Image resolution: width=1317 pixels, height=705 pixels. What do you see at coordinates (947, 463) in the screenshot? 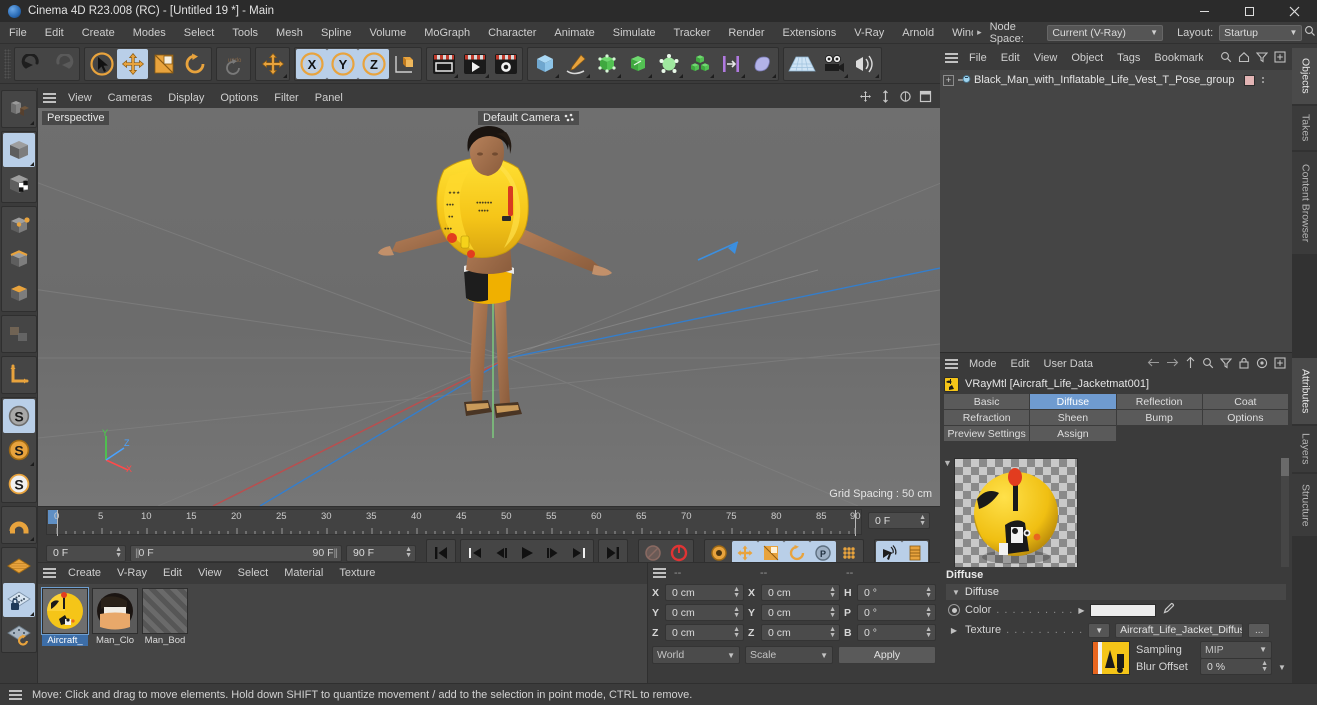
I see `chevron-down-icon: ▼` at bounding box center [947, 463].